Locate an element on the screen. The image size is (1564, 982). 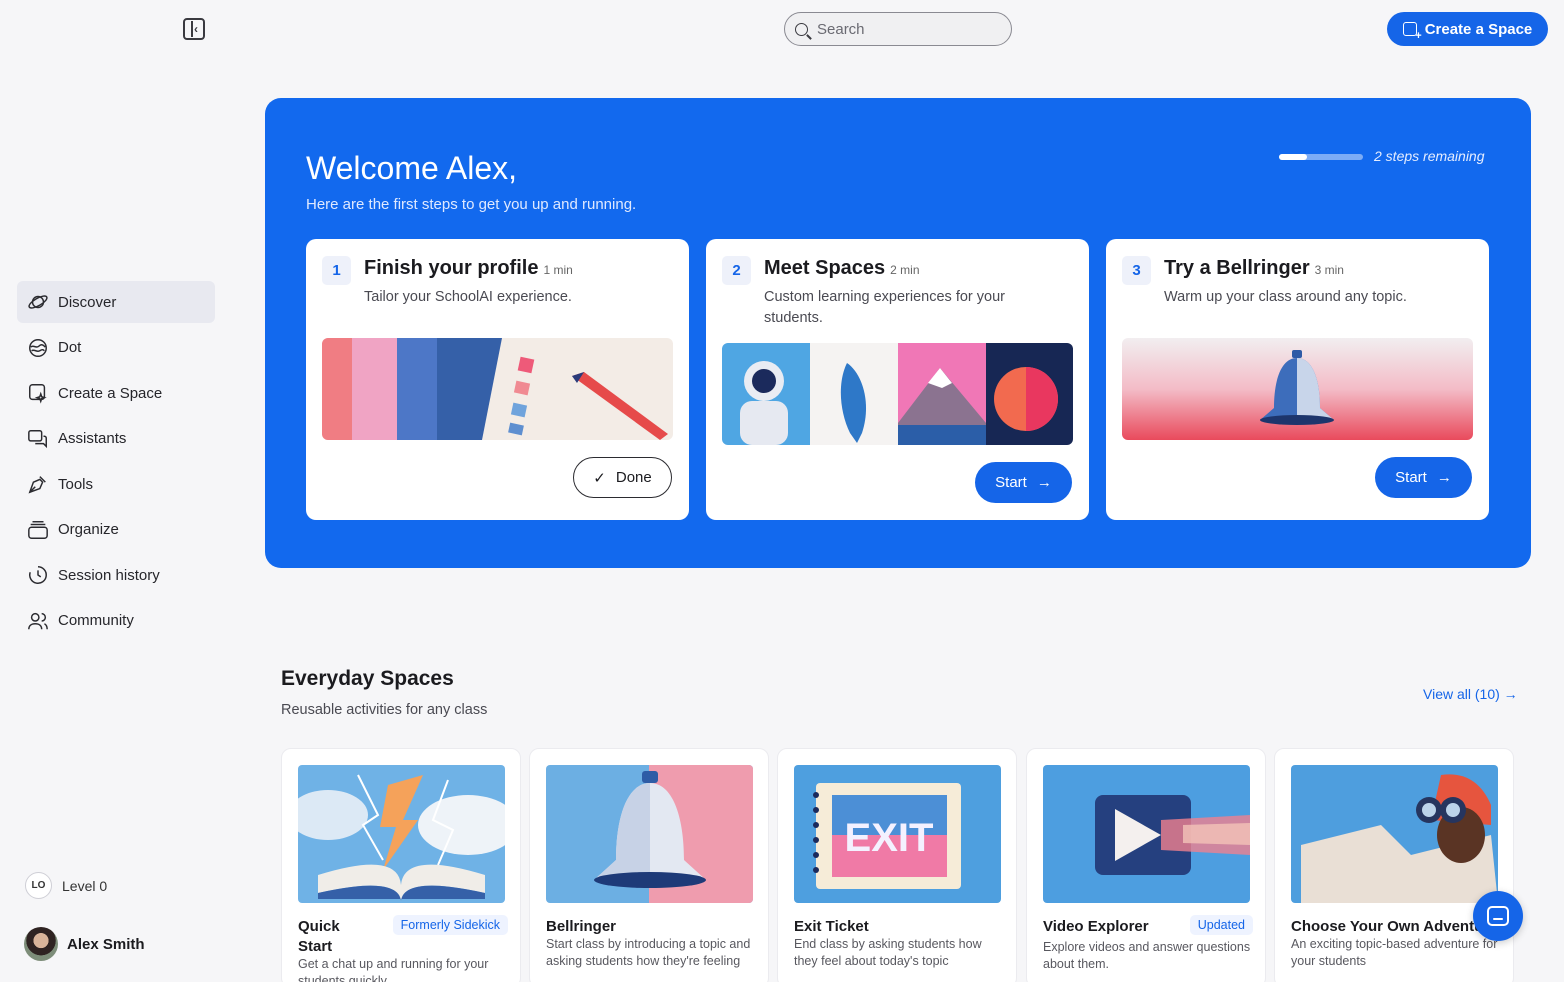
start-bellringer-button: Start → is located at coordinates (1423, 477).